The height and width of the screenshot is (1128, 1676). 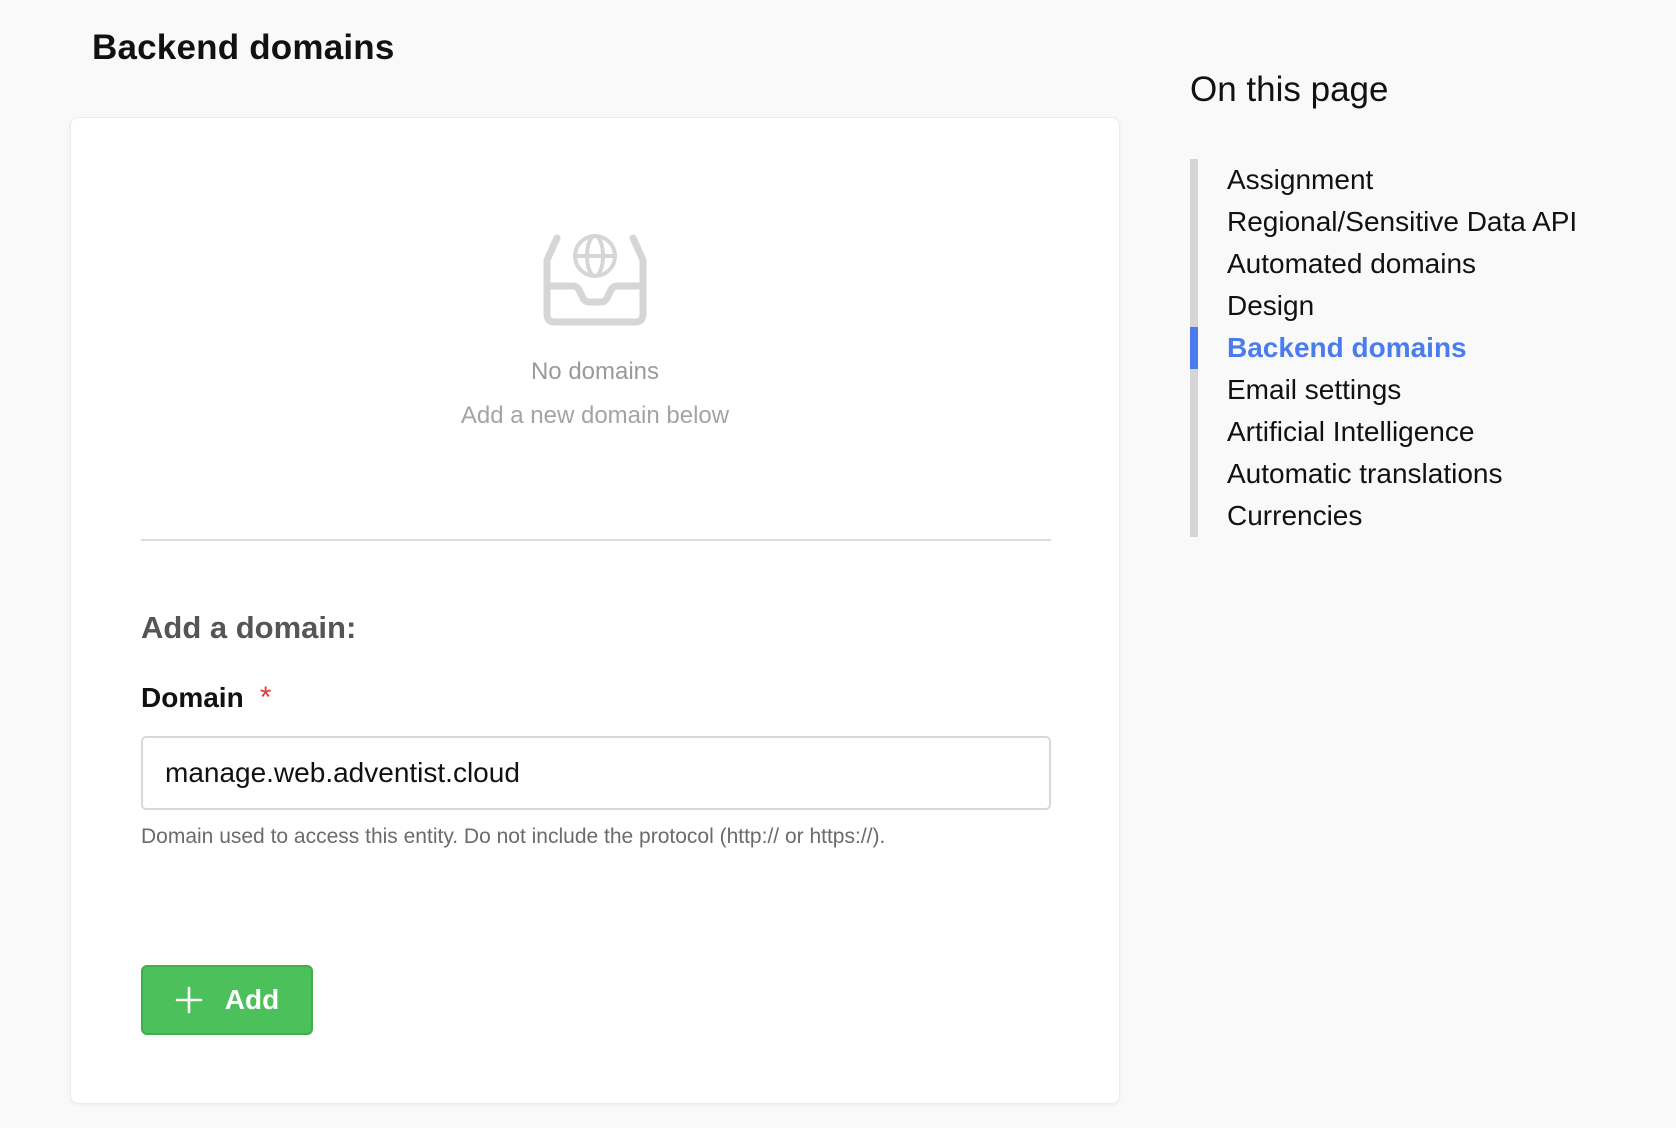 What do you see at coordinates (595, 371) in the screenshot?
I see `empty-state-title: No domains` at bounding box center [595, 371].